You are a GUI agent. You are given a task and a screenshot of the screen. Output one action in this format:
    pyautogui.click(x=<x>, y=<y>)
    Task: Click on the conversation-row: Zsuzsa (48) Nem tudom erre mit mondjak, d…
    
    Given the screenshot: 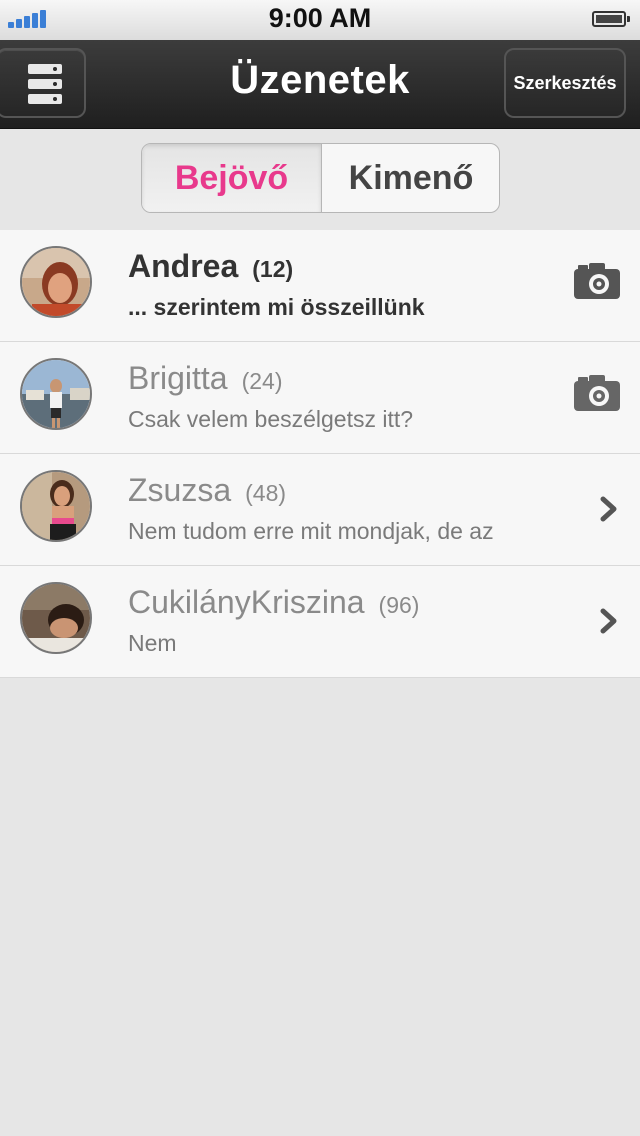 What is the action you would take?
    pyautogui.click(x=320, y=510)
    